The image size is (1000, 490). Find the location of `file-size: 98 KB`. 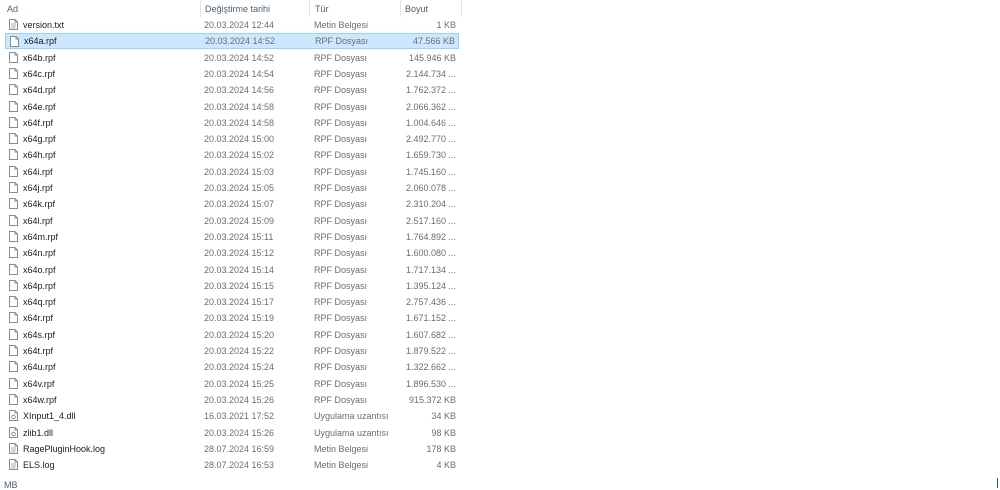

file-size: 98 KB is located at coordinates (443, 432).